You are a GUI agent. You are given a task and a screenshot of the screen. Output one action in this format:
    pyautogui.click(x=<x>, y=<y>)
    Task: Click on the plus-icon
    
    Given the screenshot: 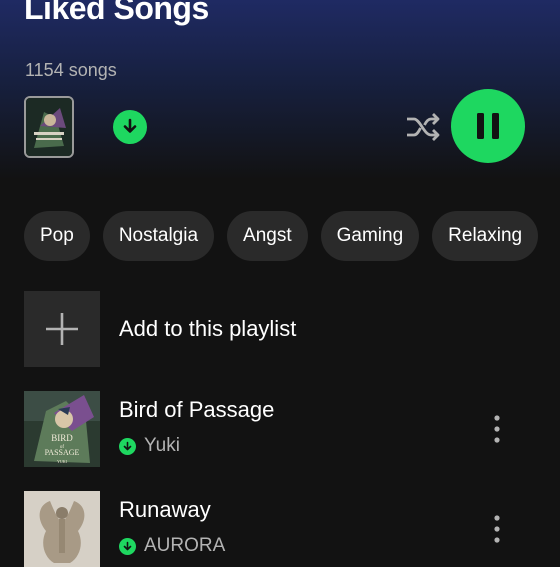 What is the action you would take?
    pyautogui.click(x=62, y=329)
    